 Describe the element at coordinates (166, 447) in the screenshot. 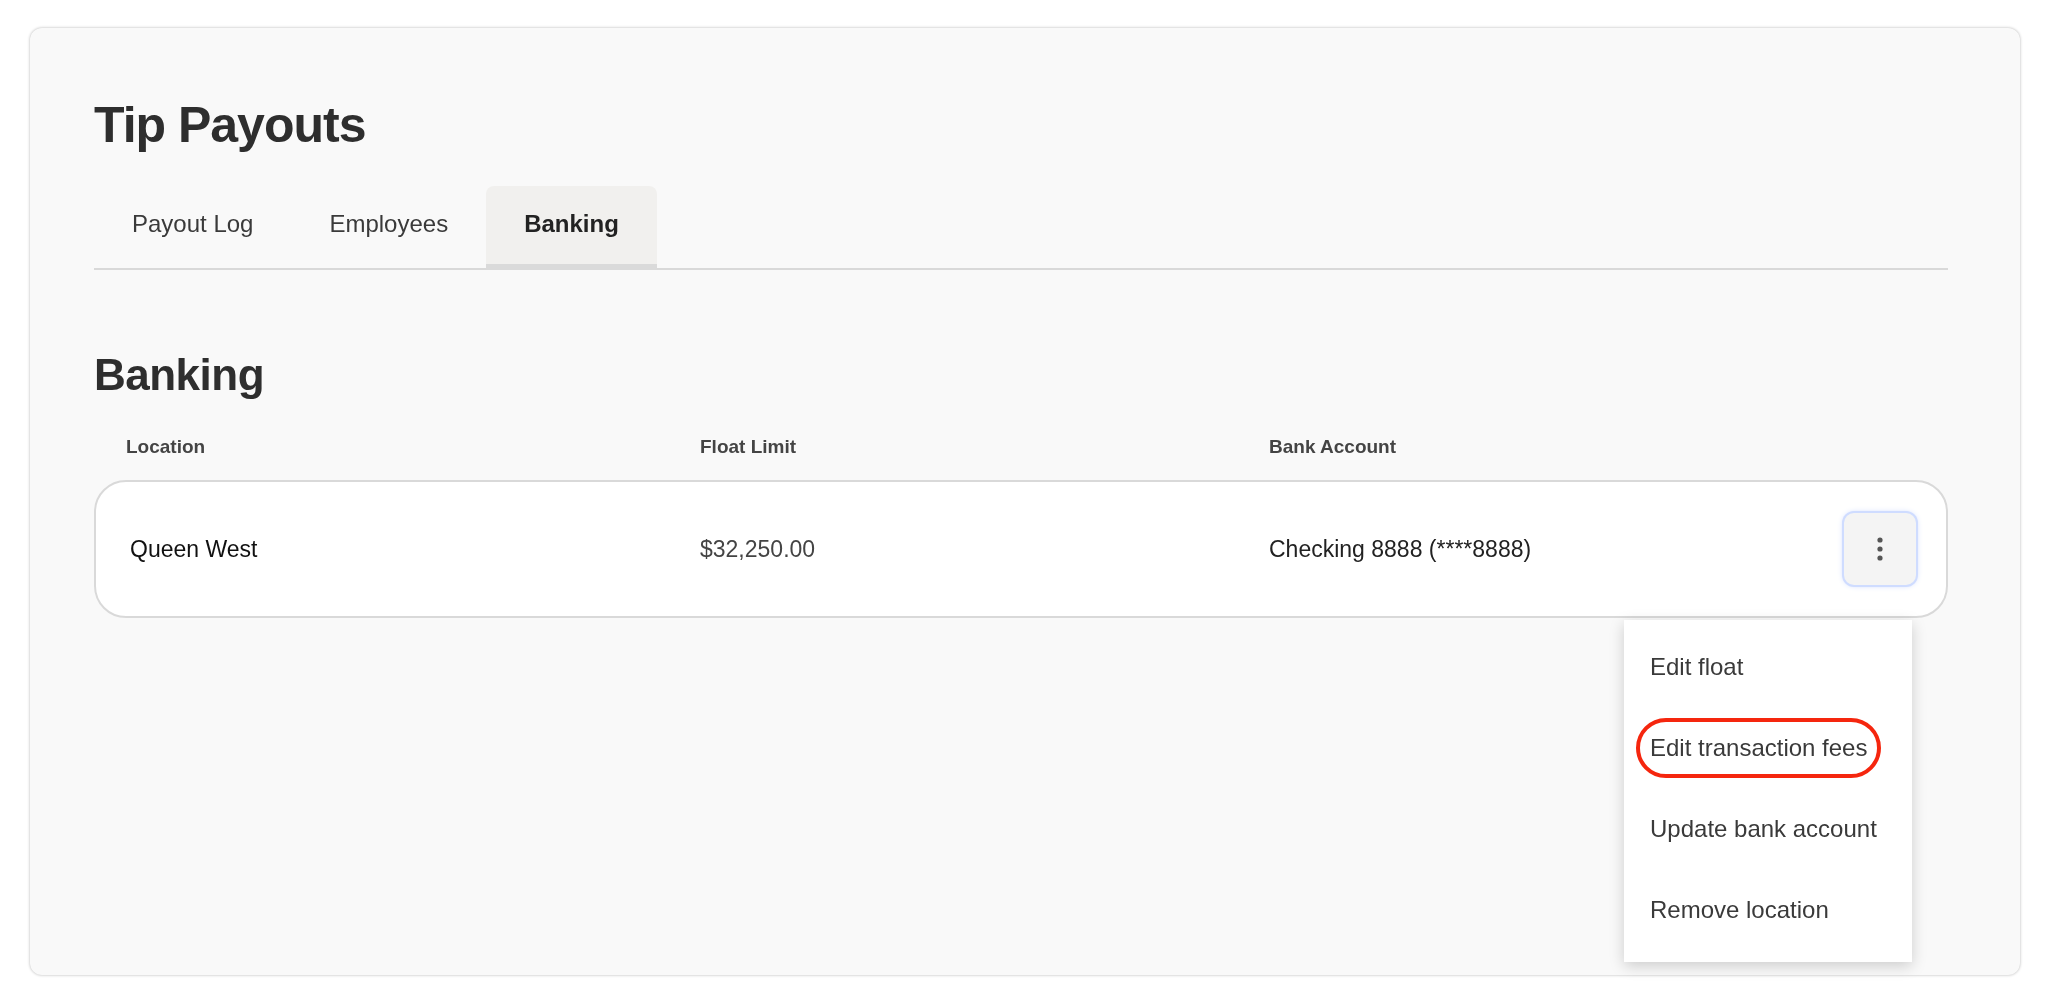

I see `column-header: Location` at that location.